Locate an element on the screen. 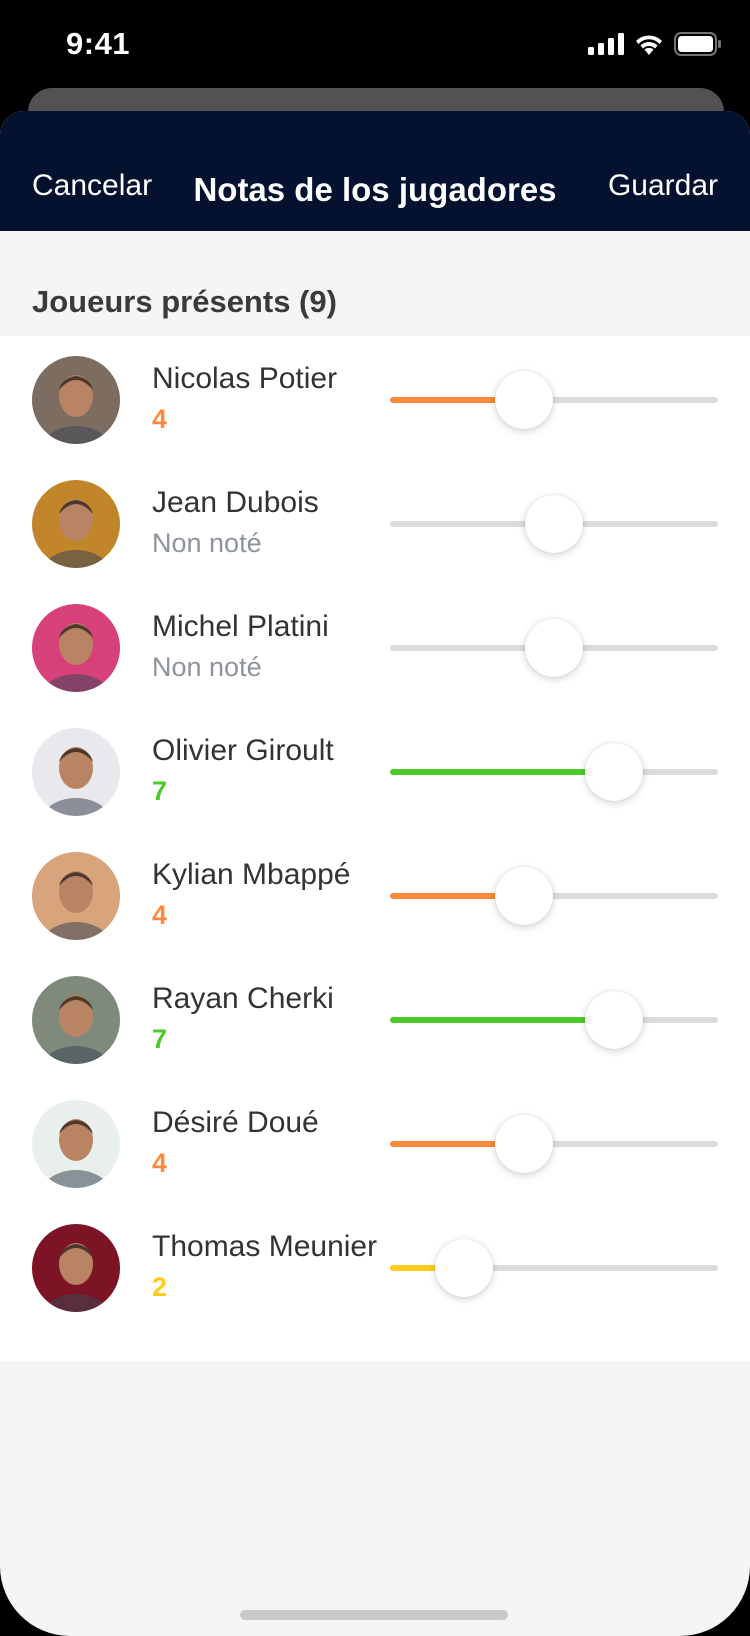 The image size is (750, 1636). player-row: Michel Platini Non noté is located at coordinates (375, 648).